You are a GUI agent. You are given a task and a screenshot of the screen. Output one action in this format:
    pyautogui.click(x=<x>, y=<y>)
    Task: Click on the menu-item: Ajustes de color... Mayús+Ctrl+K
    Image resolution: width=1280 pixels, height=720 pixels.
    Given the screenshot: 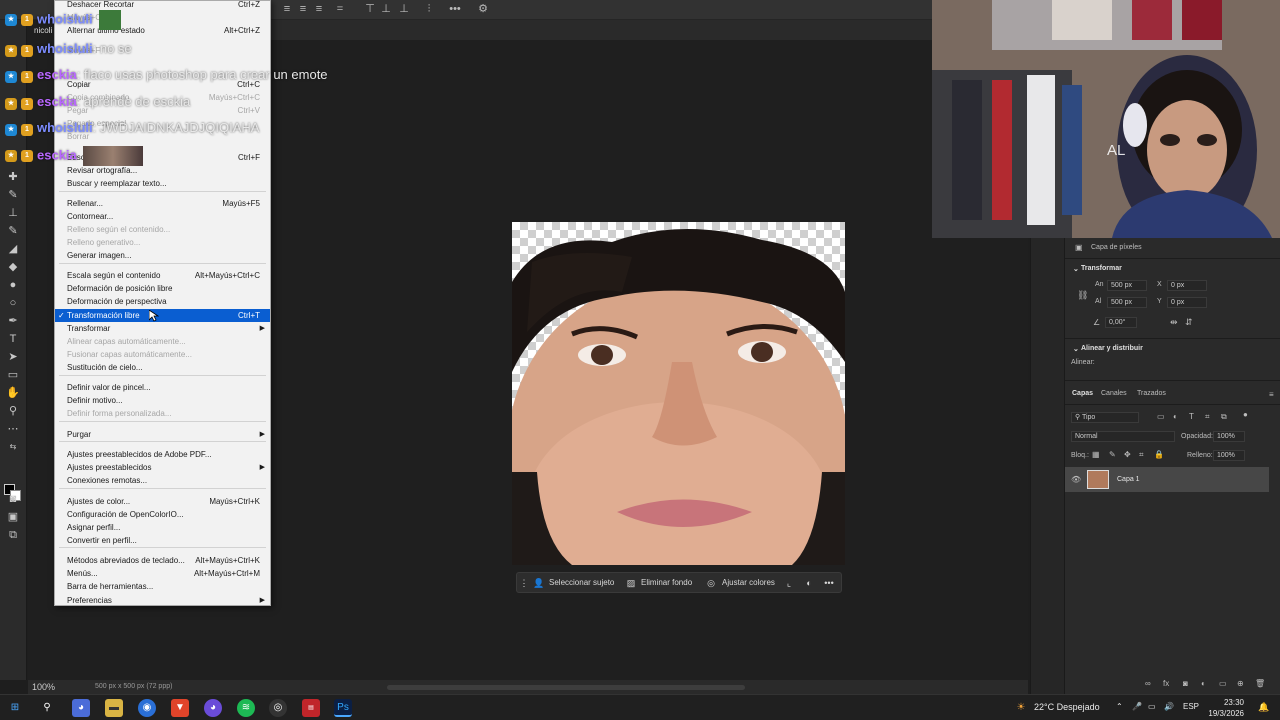 What is the action you would take?
    pyautogui.click(x=162, y=501)
    